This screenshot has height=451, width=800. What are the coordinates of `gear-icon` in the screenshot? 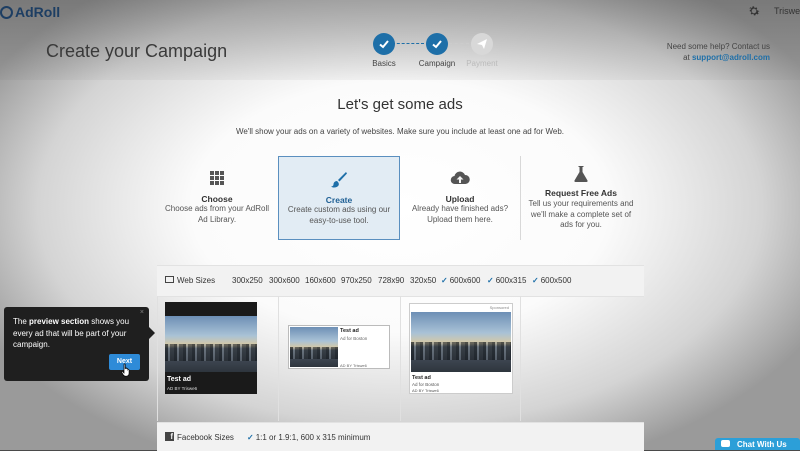 It's located at (754, 11).